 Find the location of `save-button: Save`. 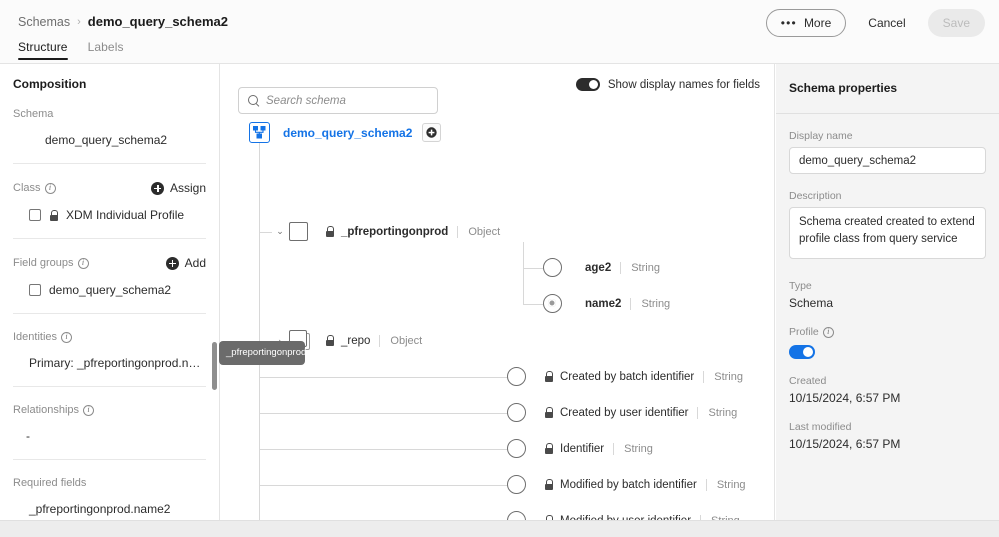

save-button: Save is located at coordinates (956, 23).